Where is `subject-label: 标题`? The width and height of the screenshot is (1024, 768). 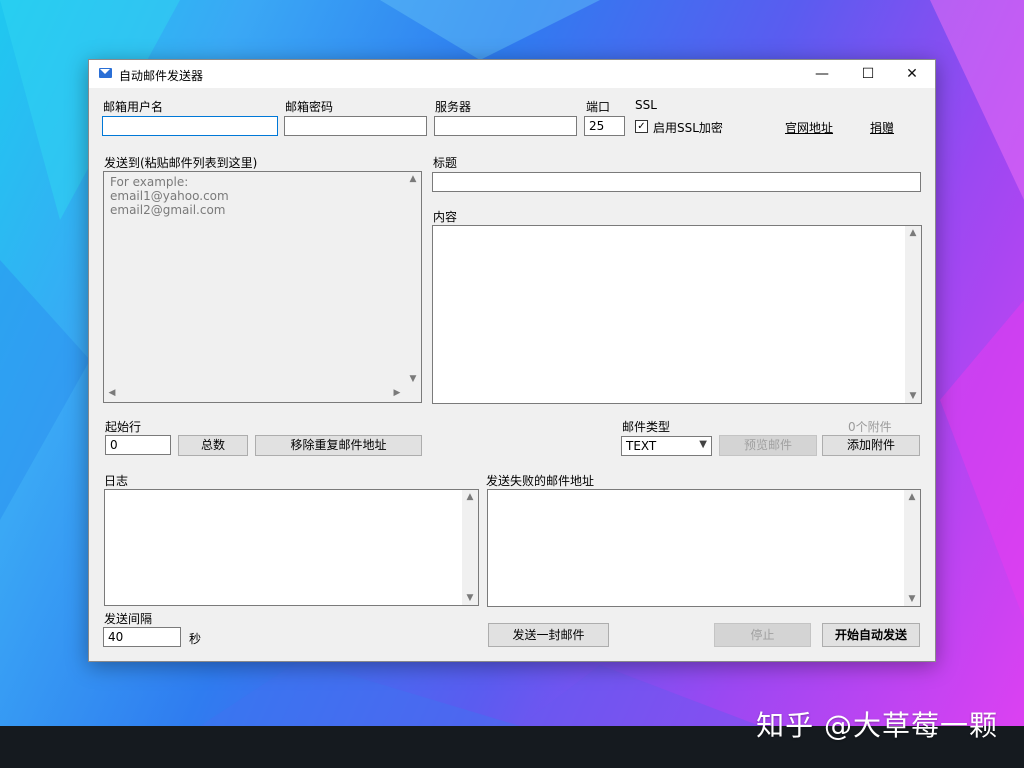
subject-label: 标题 is located at coordinates (445, 163).